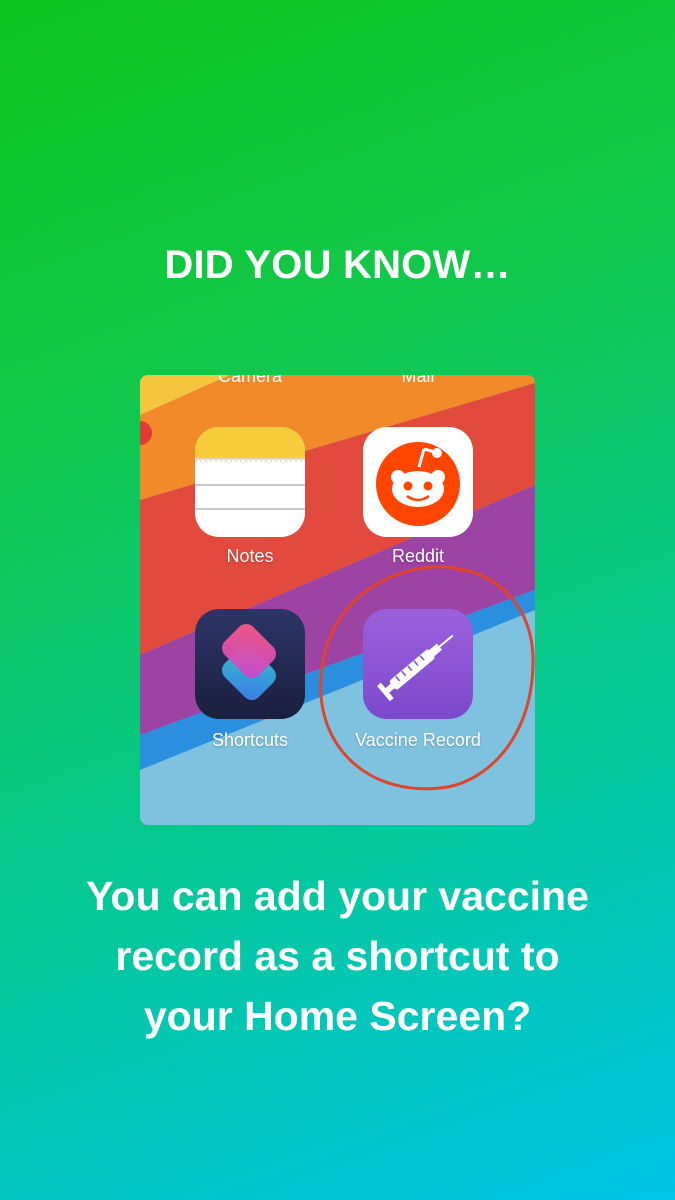  I want to click on reddit-app-icon, so click(418, 482).